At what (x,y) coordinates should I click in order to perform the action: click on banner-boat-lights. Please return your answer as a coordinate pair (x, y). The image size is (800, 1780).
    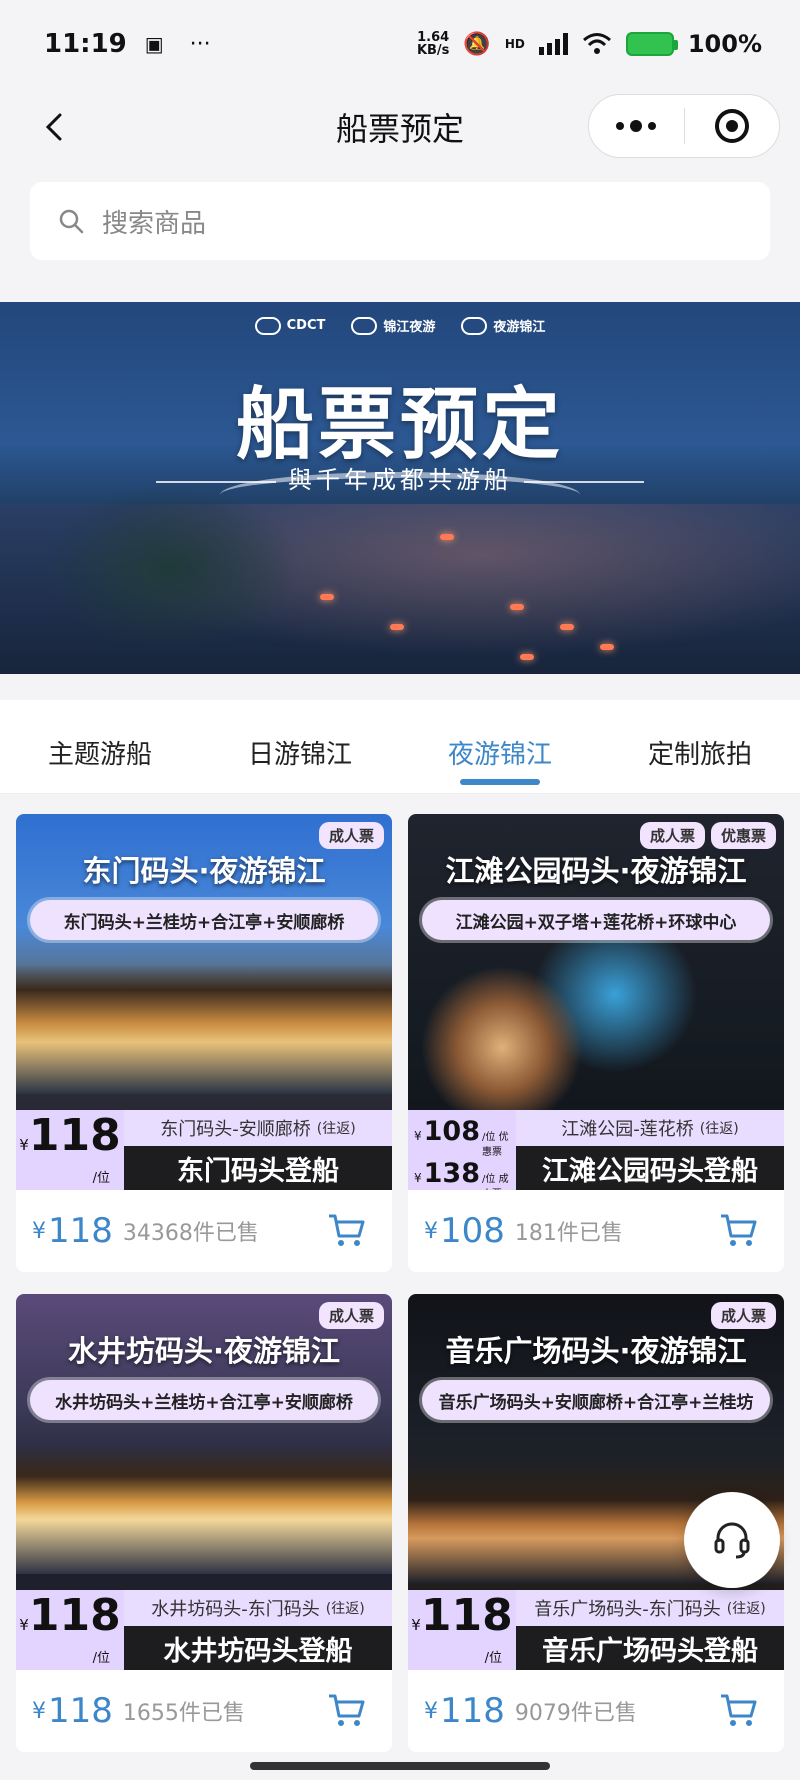
    Looking at the image, I should click on (400, 574).